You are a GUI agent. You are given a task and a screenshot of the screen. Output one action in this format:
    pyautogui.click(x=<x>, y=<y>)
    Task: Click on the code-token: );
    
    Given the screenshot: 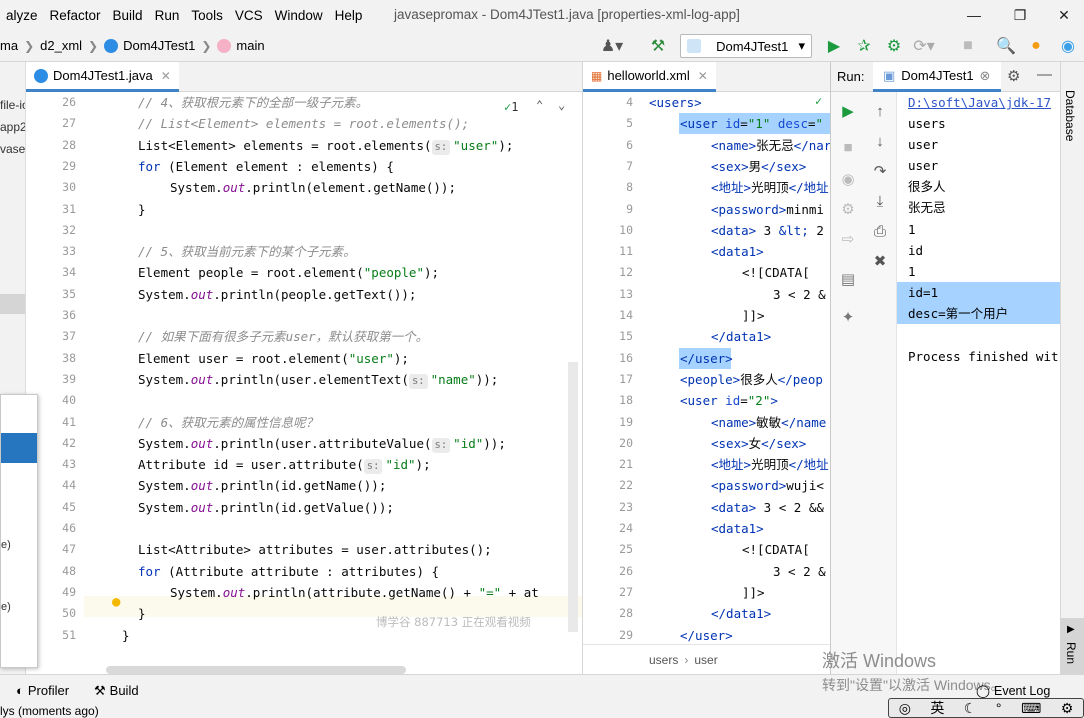 What is the action you would take?
    pyautogui.click(x=423, y=465)
    